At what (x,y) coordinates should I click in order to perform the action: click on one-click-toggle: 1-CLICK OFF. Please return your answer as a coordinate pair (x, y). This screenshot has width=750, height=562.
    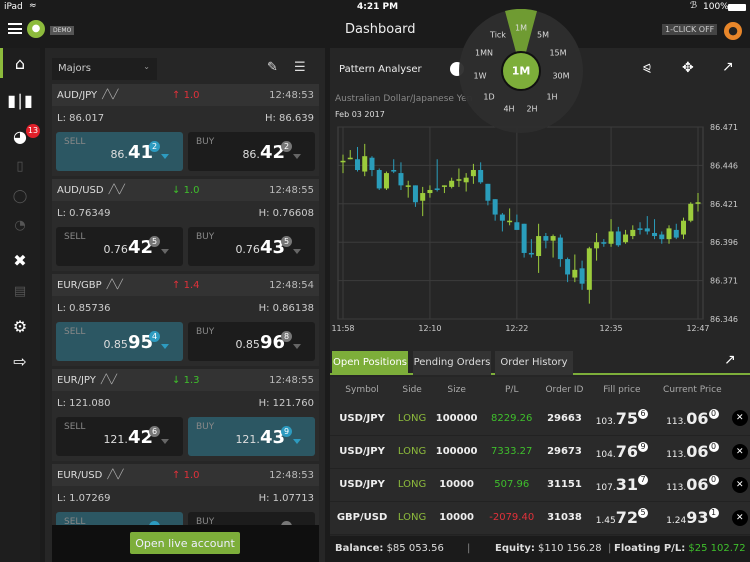
    Looking at the image, I should click on (690, 29).